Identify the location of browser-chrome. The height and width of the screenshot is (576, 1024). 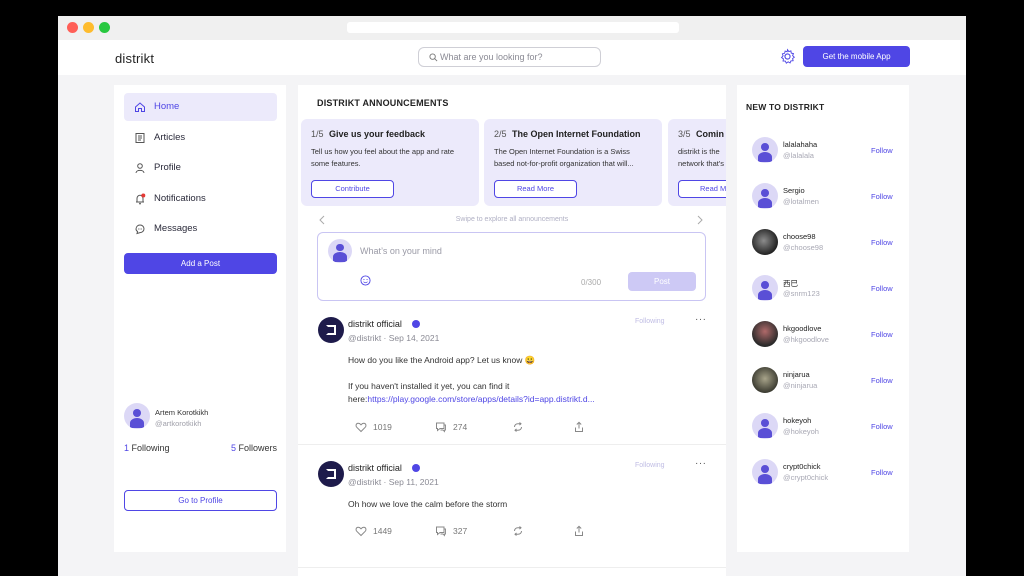
(512, 28).